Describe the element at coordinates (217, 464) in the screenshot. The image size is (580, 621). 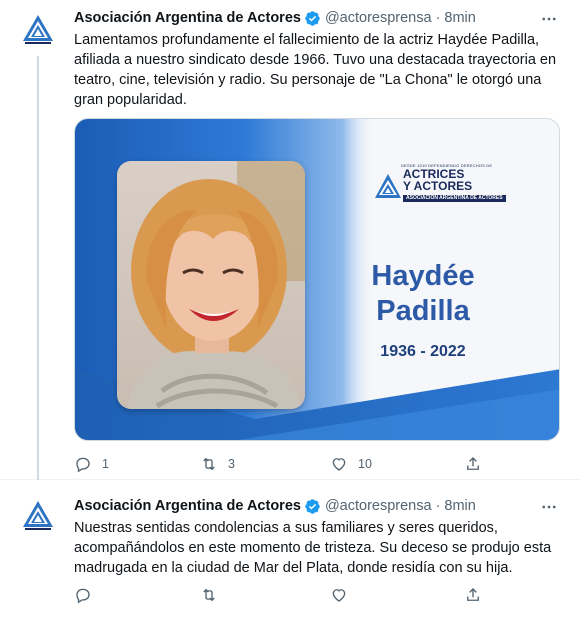
I see `retweet-button: 3` at that location.